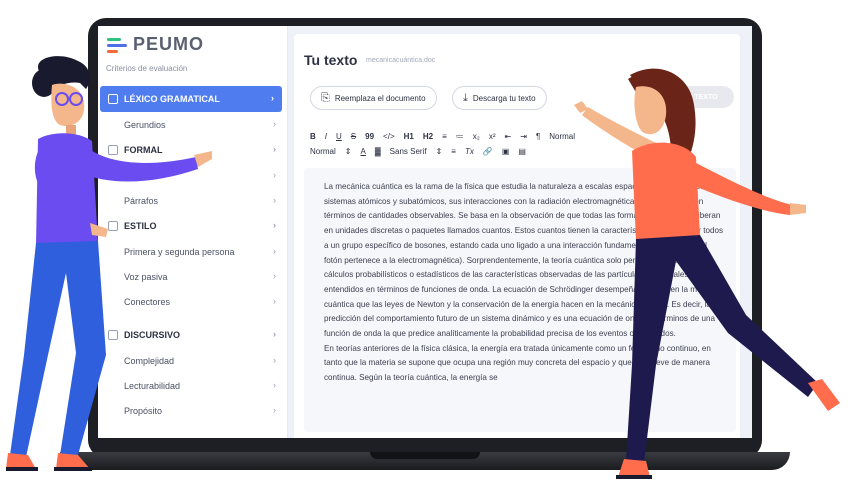  What do you see at coordinates (469, 151) in the screenshot?
I see `clear-format-button: Tx` at bounding box center [469, 151].